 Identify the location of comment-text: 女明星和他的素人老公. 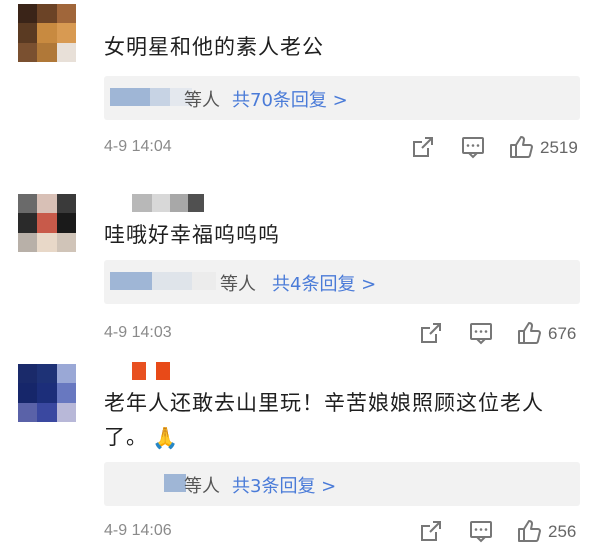
(214, 47).